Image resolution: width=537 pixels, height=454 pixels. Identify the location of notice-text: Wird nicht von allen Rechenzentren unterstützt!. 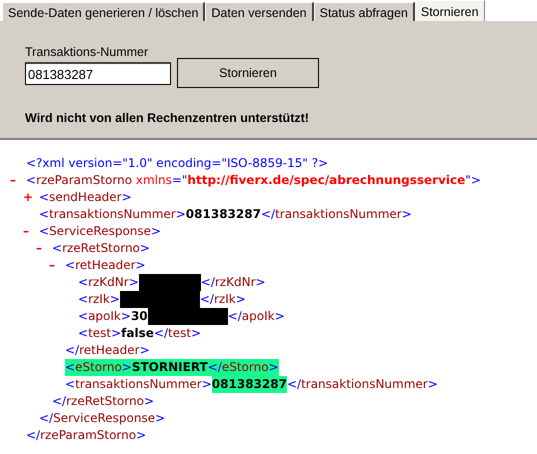
(167, 118).